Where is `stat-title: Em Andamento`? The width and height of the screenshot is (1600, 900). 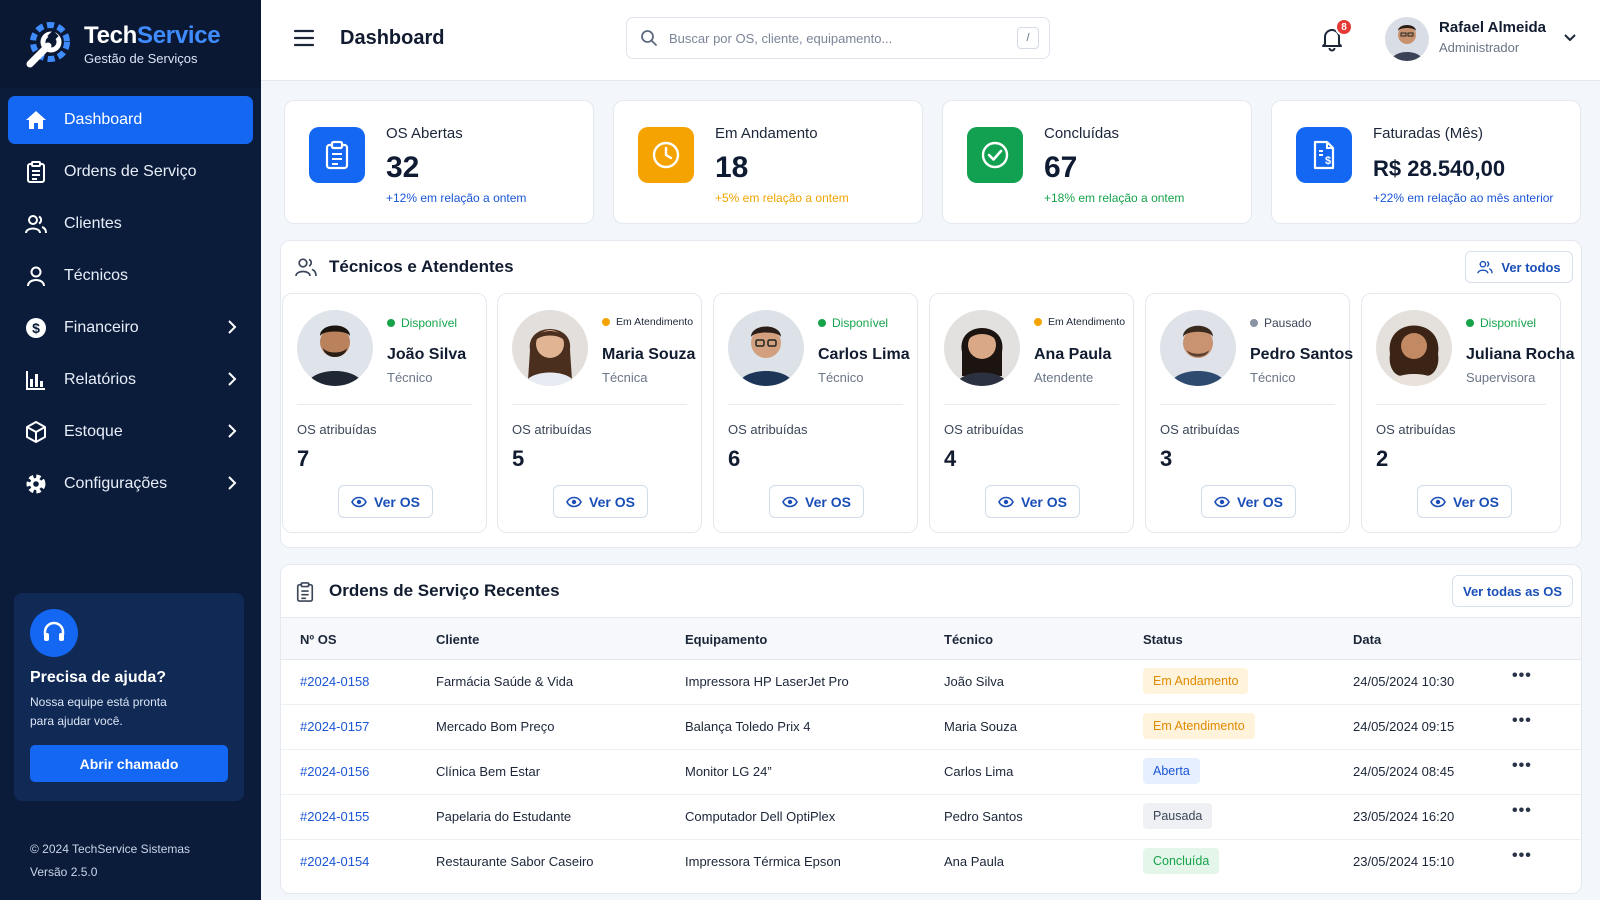 stat-title: Em Andamento is located at coordinates (766, 133).